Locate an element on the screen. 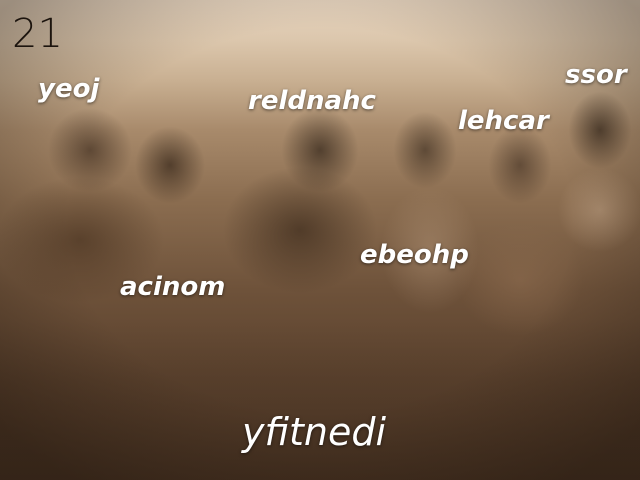  target-word: yfitnedi is located at coordinates (314, 432).